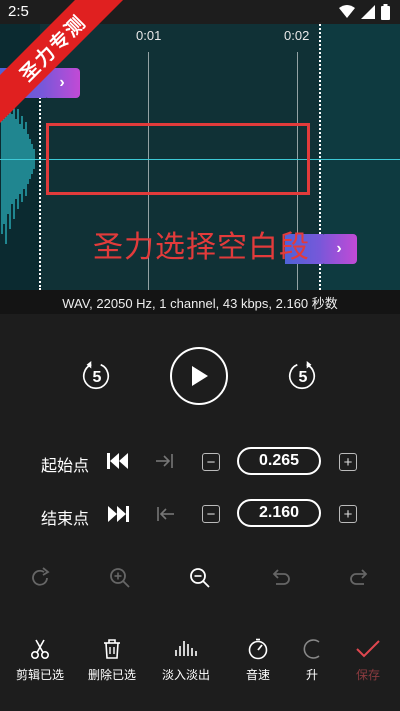  Describe the element at coordinates (149, 35) in the screenshot. I see `timeline-tick-label: 0:01` at that location.